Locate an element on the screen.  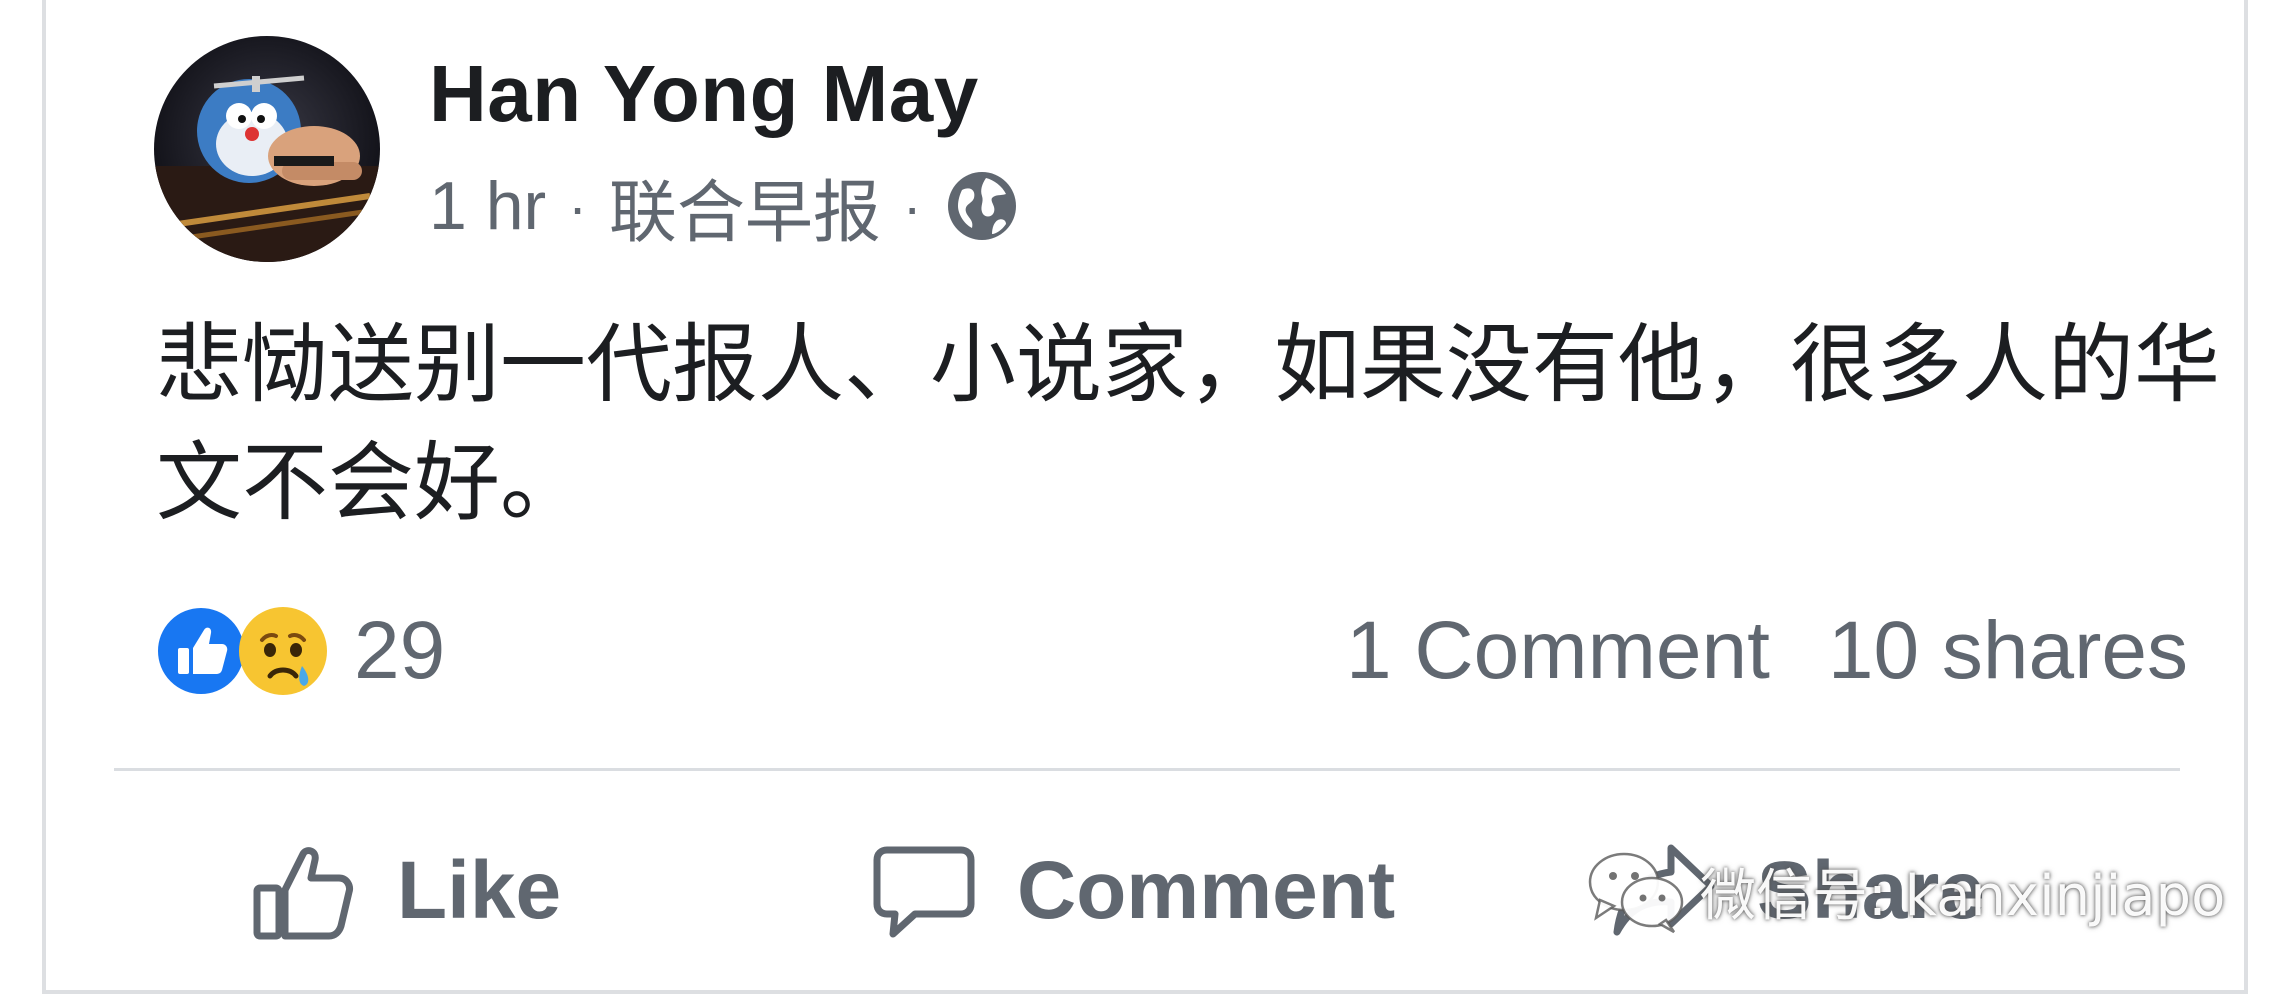
watermark-text: 微信号: kanxinjiapo is located at coordinates (1963, 896).